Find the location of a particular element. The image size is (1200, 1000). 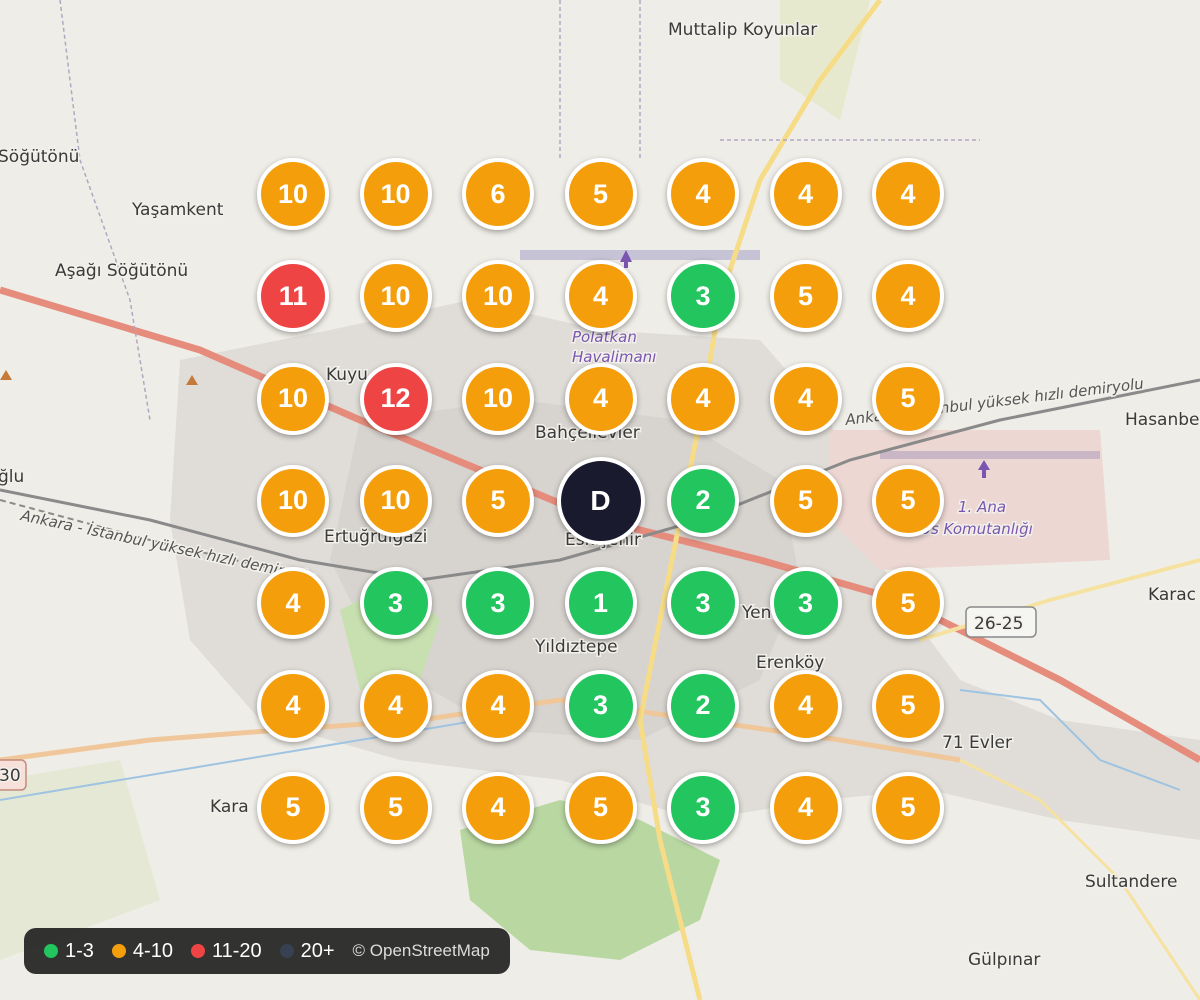

legend-dot-green is located at coordinates (51, 951).